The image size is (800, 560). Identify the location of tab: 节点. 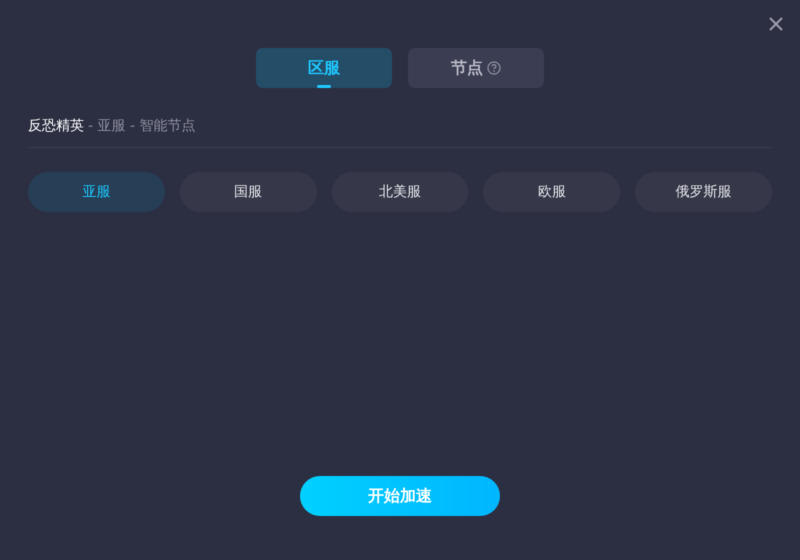
(476, 68).